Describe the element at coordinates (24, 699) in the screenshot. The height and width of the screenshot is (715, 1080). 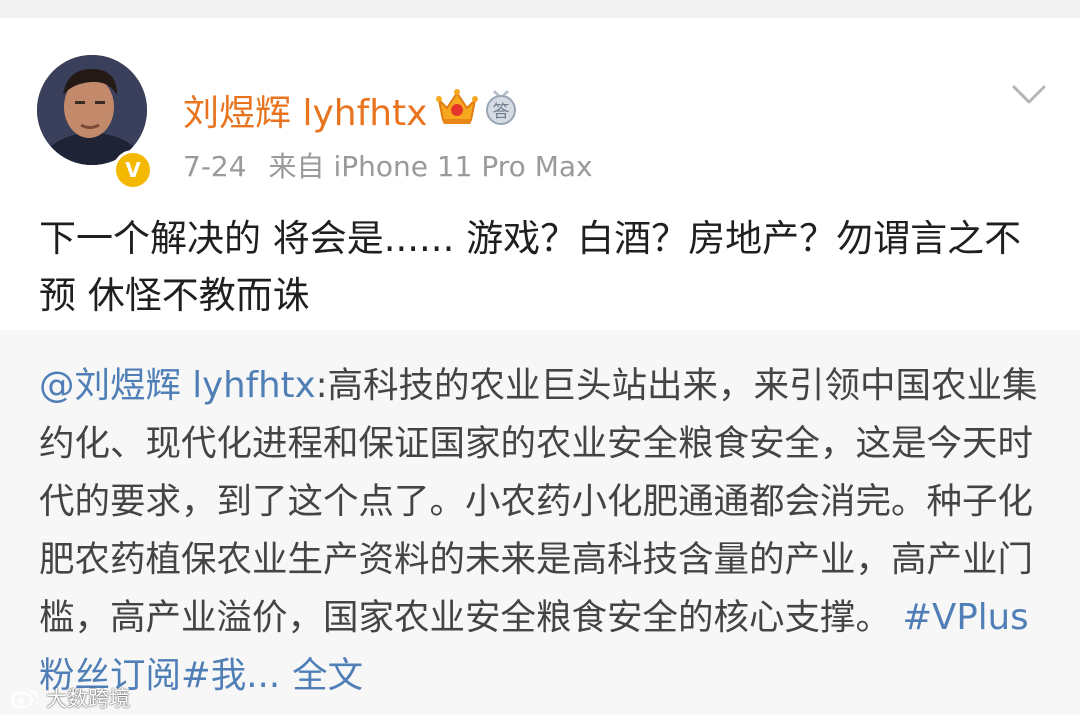
I see `weibo-logo-icon` at that location.